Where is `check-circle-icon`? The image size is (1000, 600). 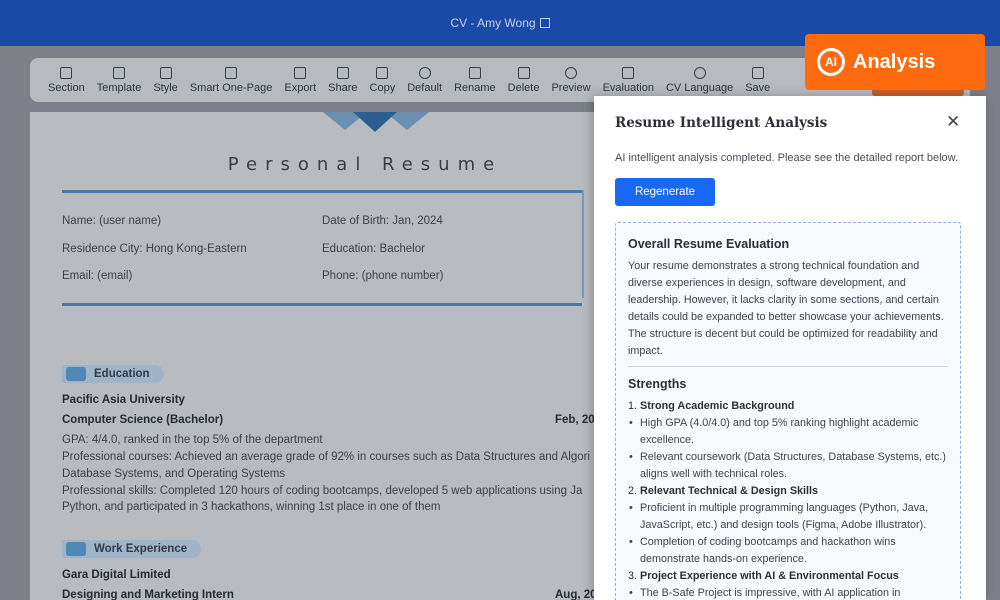
check-circle-icon is located at coordinates (424, 72).